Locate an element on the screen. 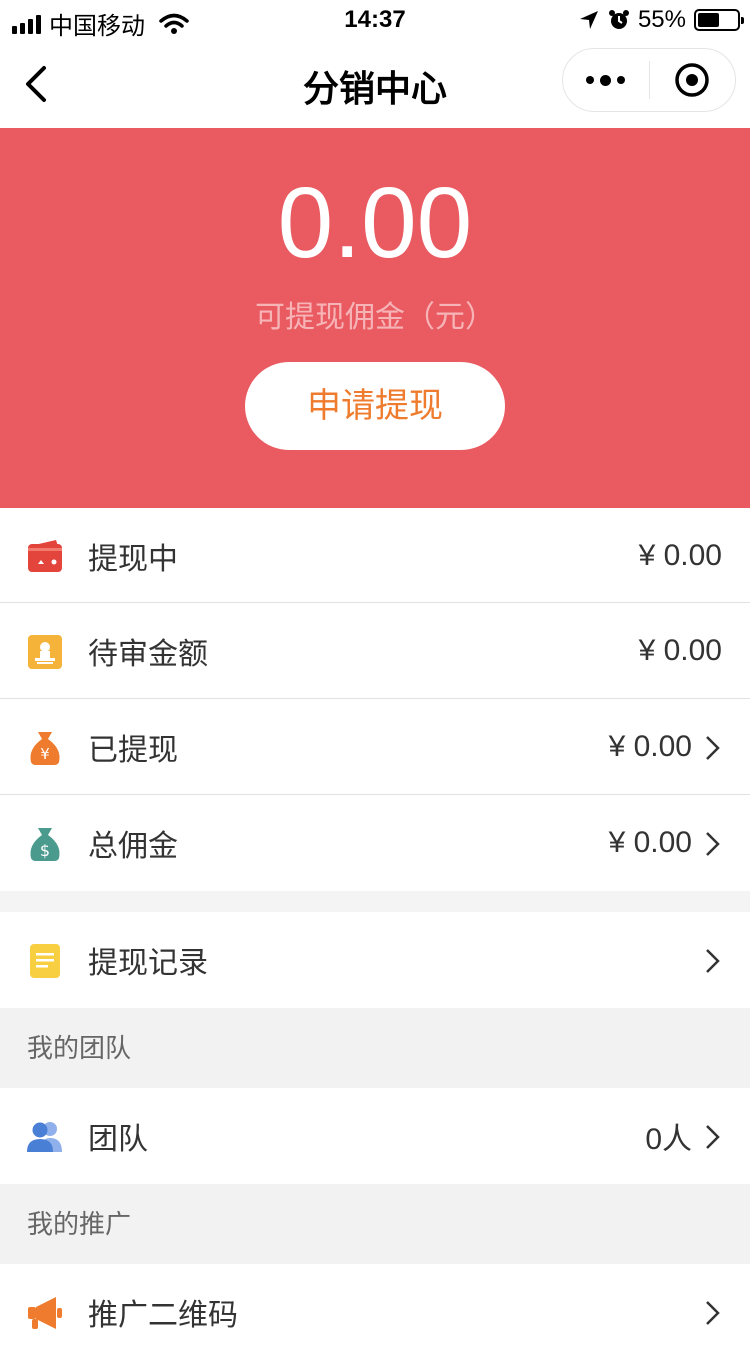  target-circle-icon is located at coordinates (692, 80).